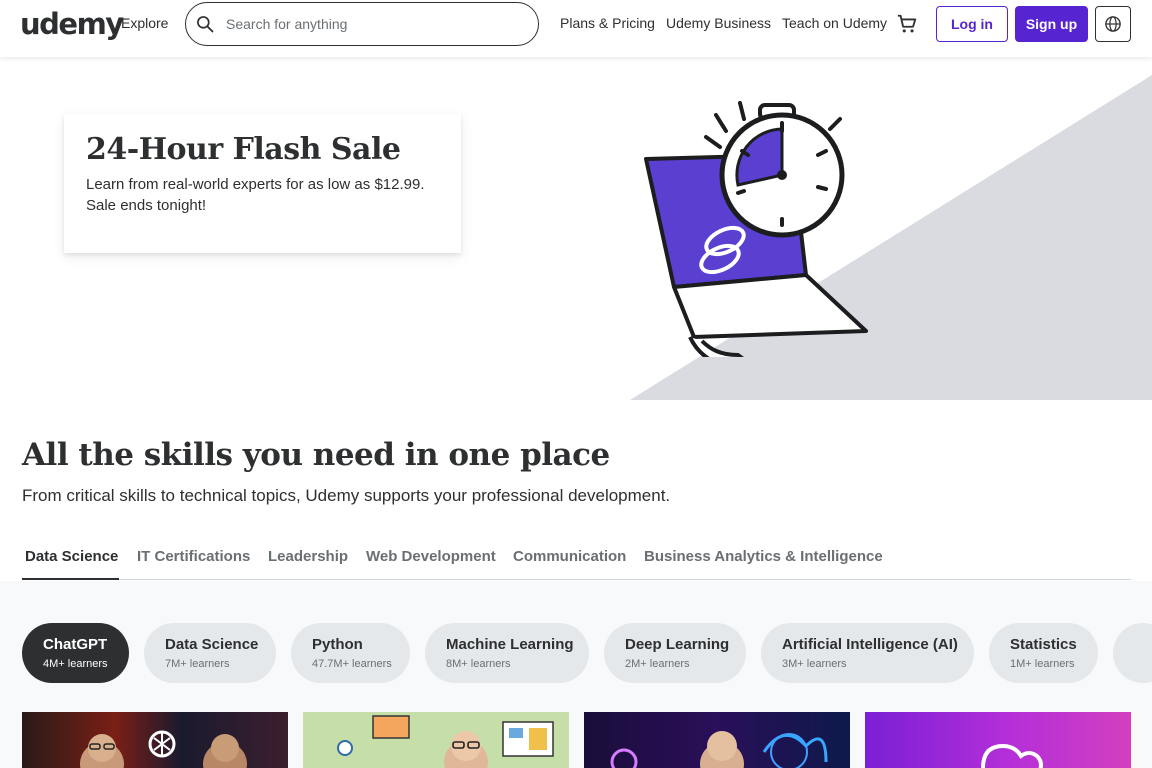 Image resolution: width=1152 pixels, height=768 pixels. What do you see at coordinates (972, 24) in the screenshot?
I see `login-button: Log in` at bounding box center [972, 24].